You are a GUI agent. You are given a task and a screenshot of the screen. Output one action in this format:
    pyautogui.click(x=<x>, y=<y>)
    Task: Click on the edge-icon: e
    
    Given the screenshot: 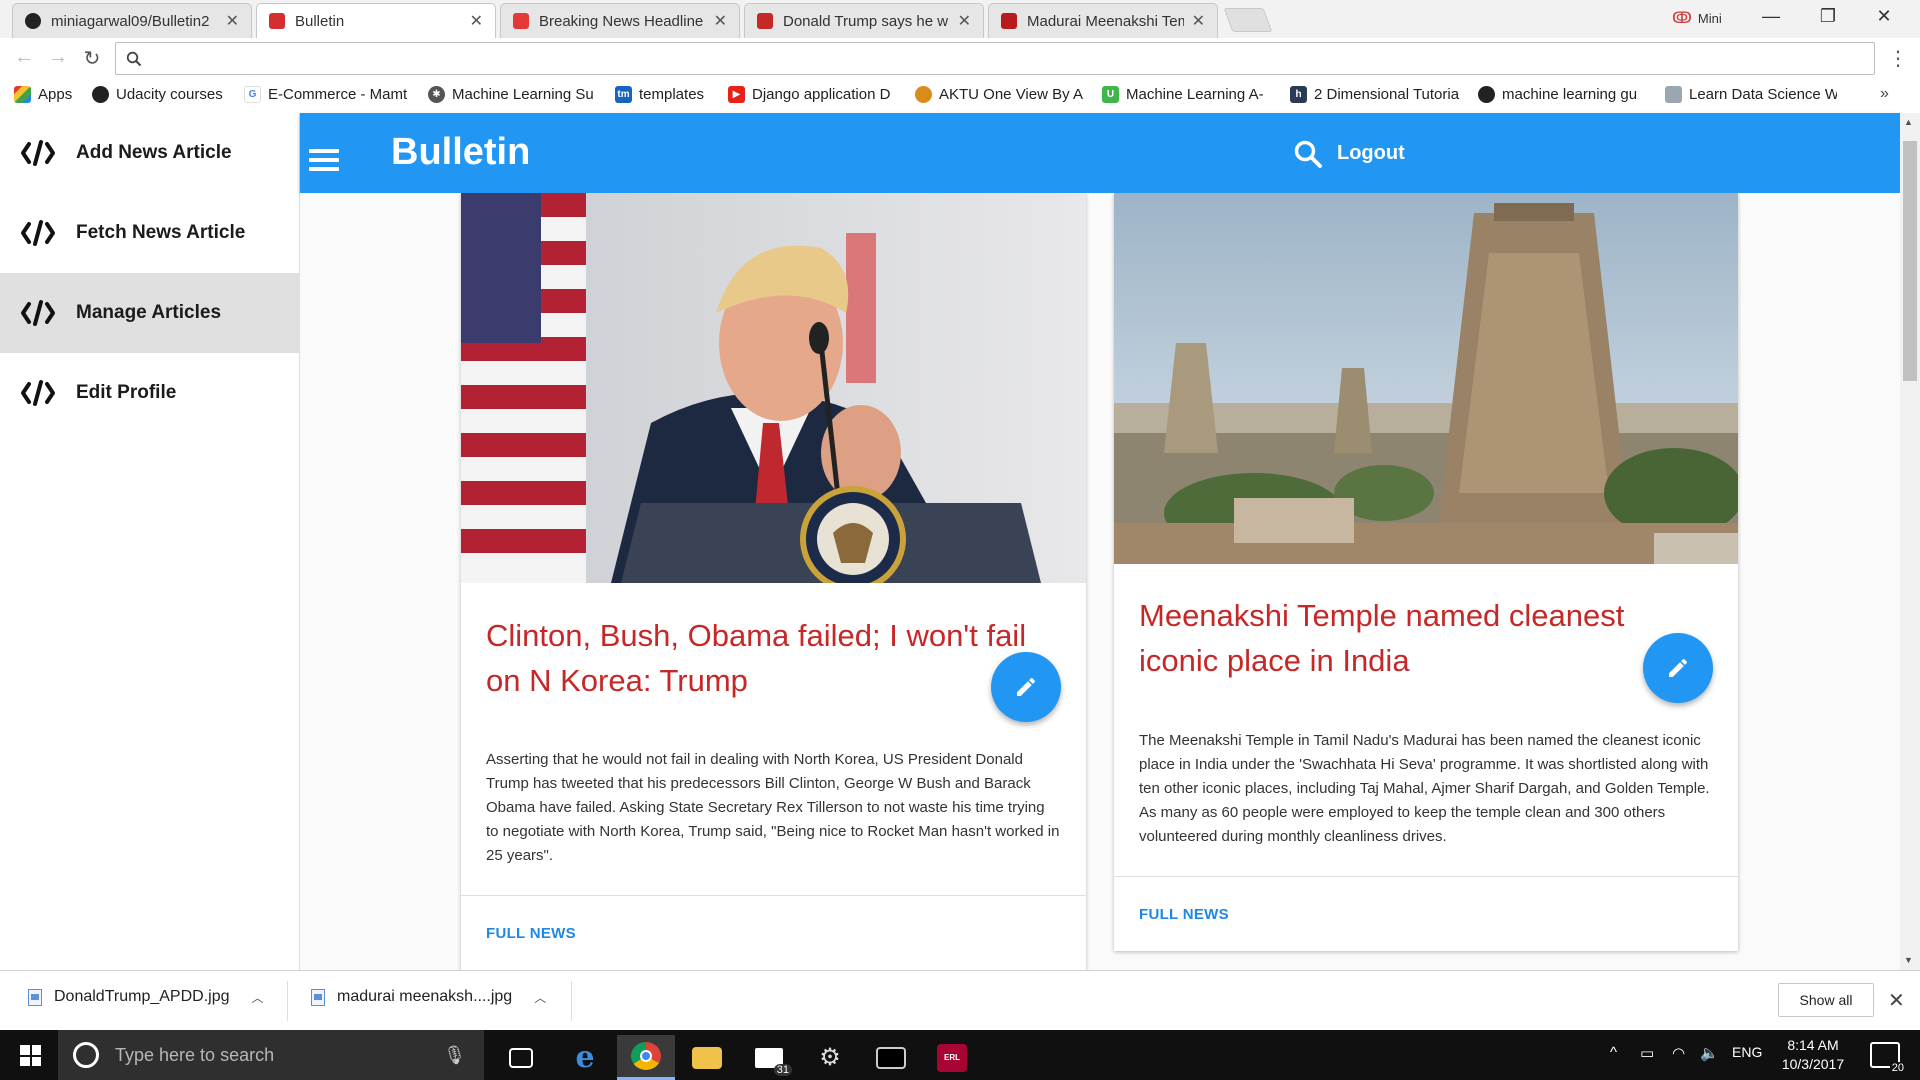 What is the action you would take?
    pyautogui.click(x=585, y=1057)
    